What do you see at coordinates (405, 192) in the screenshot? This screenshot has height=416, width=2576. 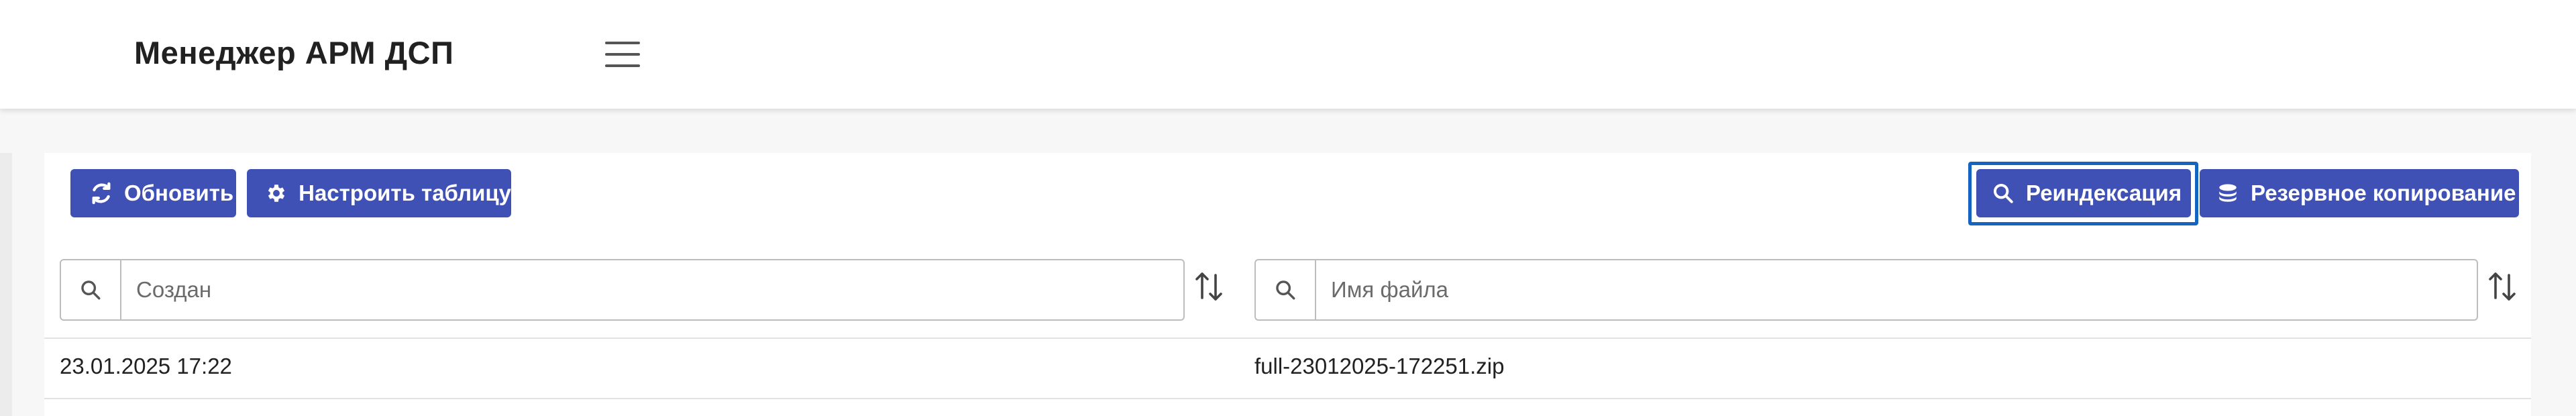 I see `configure-table-button-label: Настроить таблицу` at bounding box center [405, 192].